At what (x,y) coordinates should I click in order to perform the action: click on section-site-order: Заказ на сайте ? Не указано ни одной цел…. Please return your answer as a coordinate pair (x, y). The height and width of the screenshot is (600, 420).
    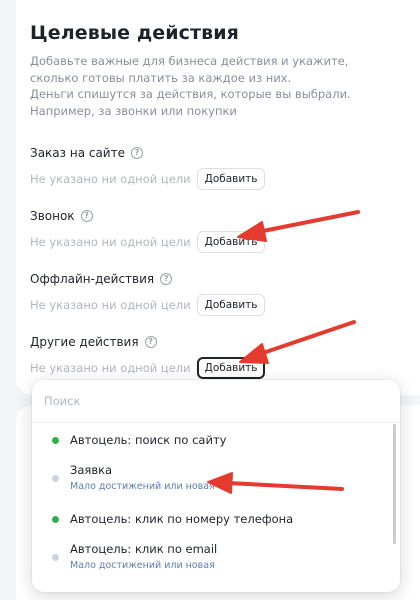
    Looking at the image, I should click on (148, 167).